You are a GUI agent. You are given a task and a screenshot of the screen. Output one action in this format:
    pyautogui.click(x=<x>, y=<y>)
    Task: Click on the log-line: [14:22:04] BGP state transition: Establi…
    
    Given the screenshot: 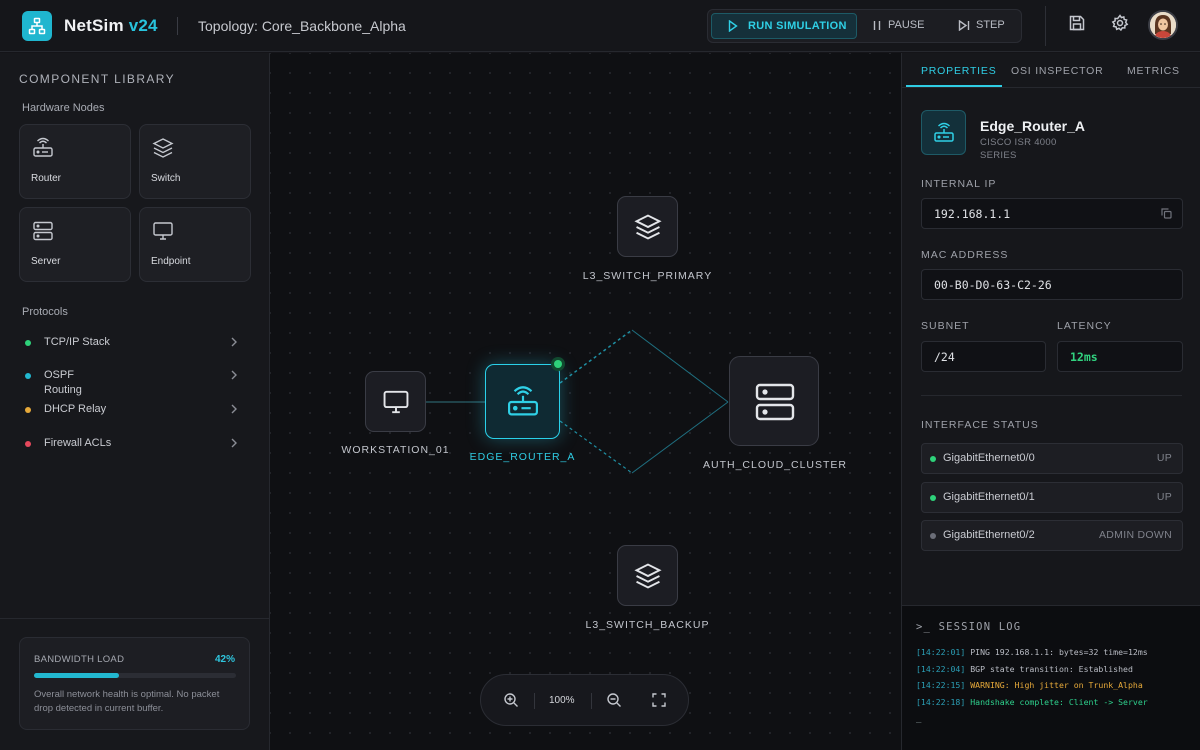 What is the action you would take?
    pyautogui.click(x=1024, y=669)
    